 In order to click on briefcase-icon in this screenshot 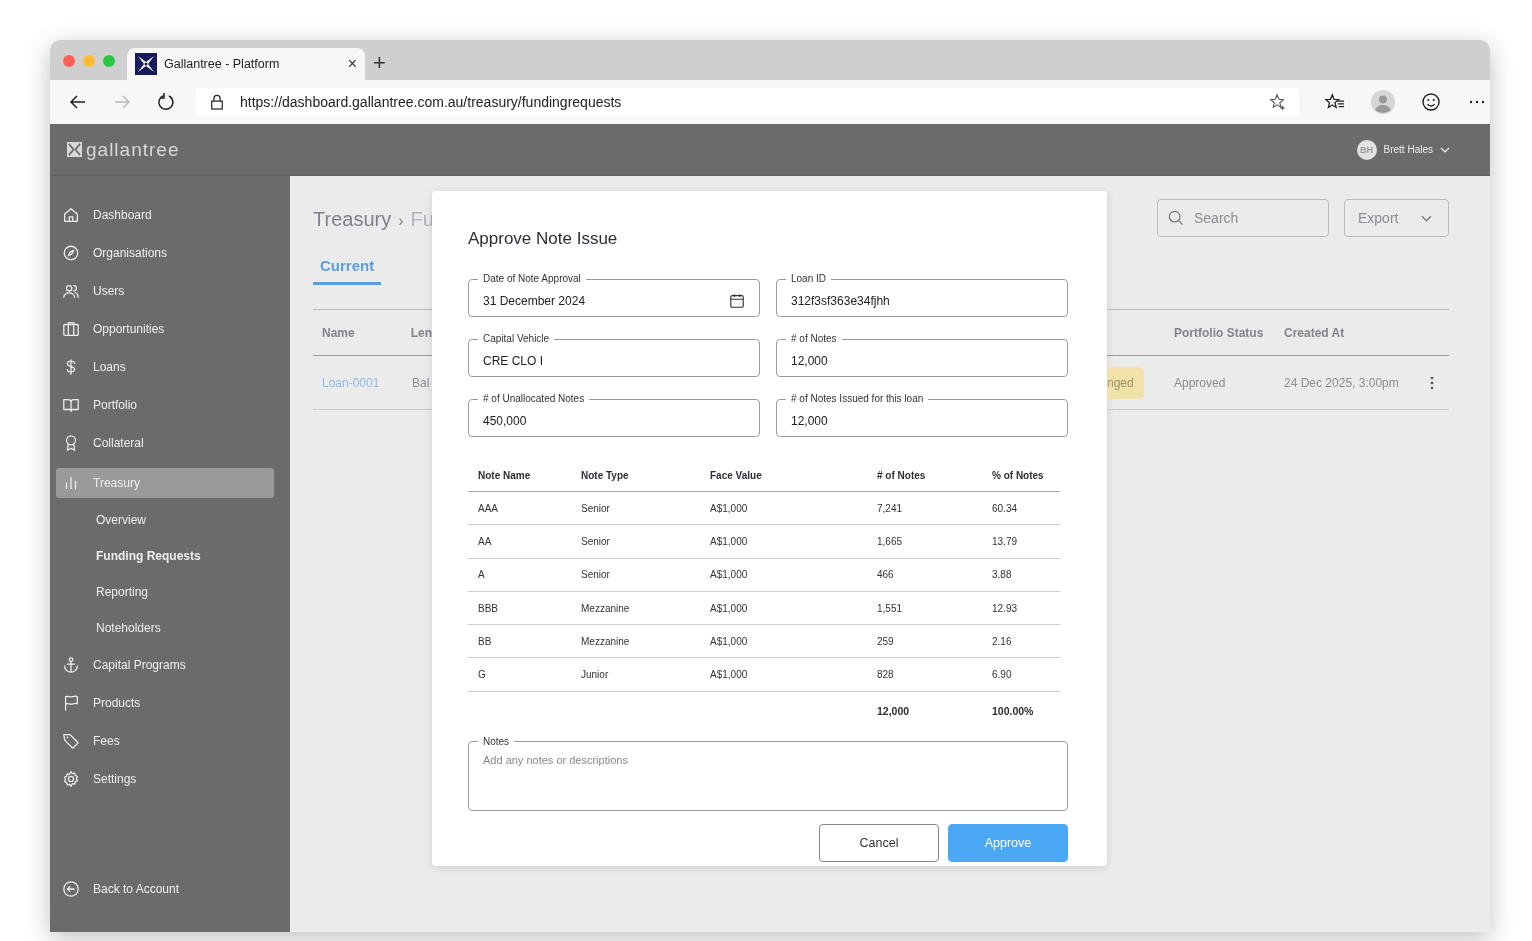, I will do `click(71, 329)`.